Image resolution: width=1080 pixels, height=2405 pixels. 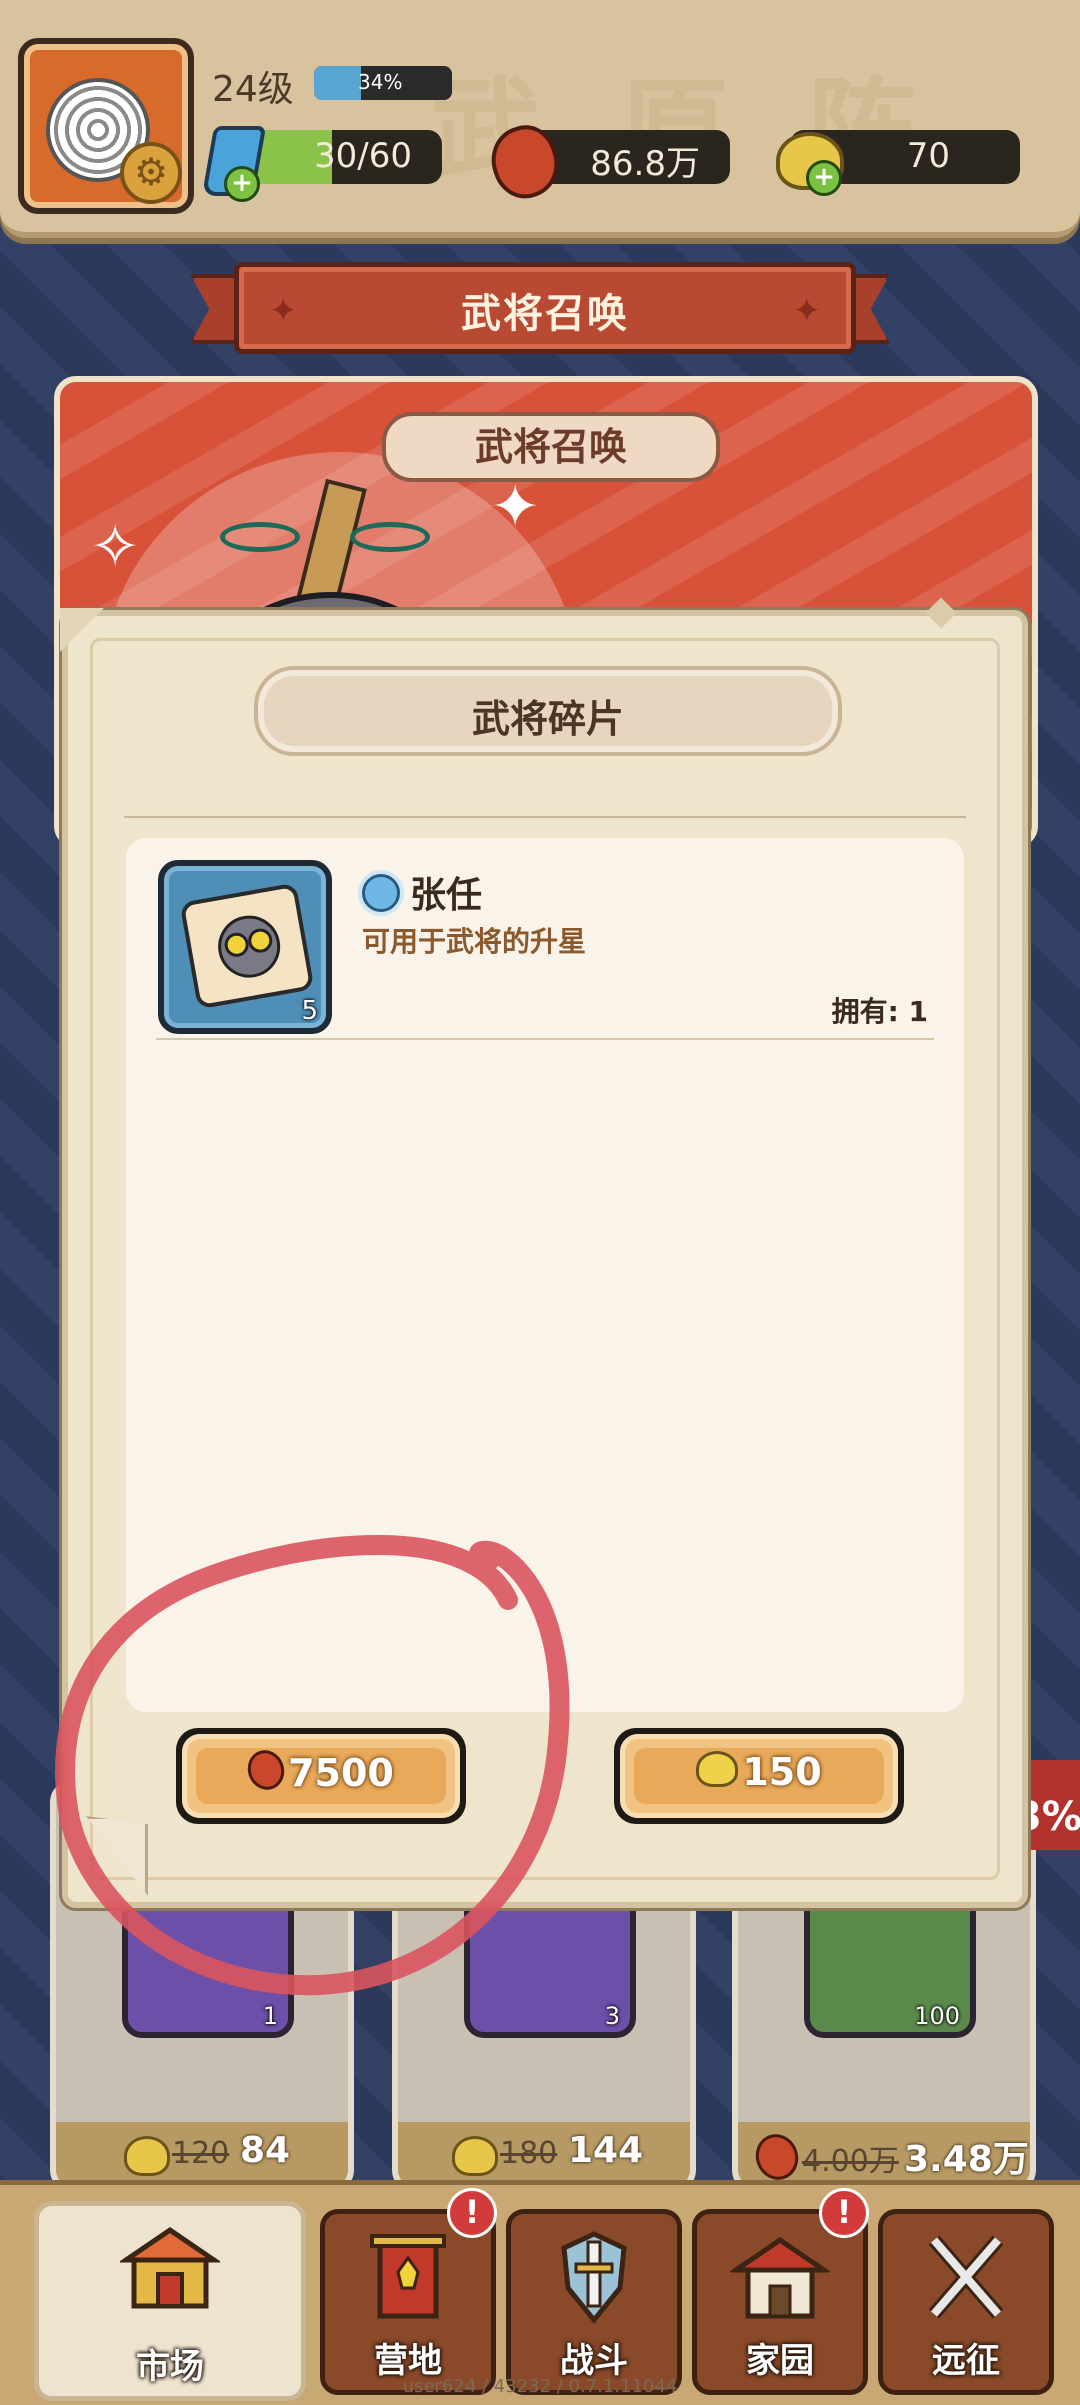 I want to click on price-new: 144, so click(x=606, y=2150).